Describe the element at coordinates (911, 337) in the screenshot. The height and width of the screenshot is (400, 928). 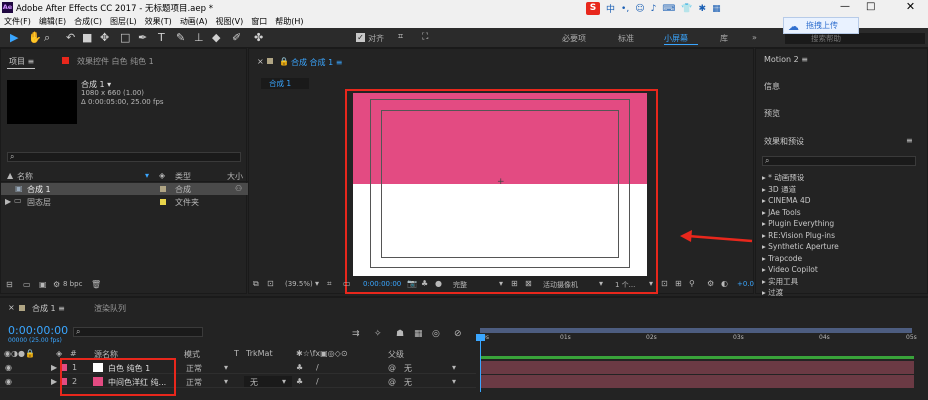
I see `ruler-tick-label: 05s` at that location.